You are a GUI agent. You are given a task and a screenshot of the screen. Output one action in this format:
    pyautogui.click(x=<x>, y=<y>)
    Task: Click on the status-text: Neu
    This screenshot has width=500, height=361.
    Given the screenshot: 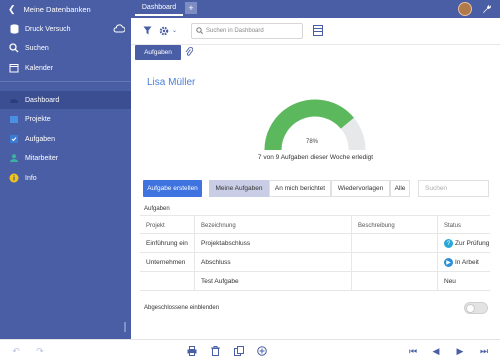 What is the action you would take?
    pyautogui.click(x=450, y=281)
    